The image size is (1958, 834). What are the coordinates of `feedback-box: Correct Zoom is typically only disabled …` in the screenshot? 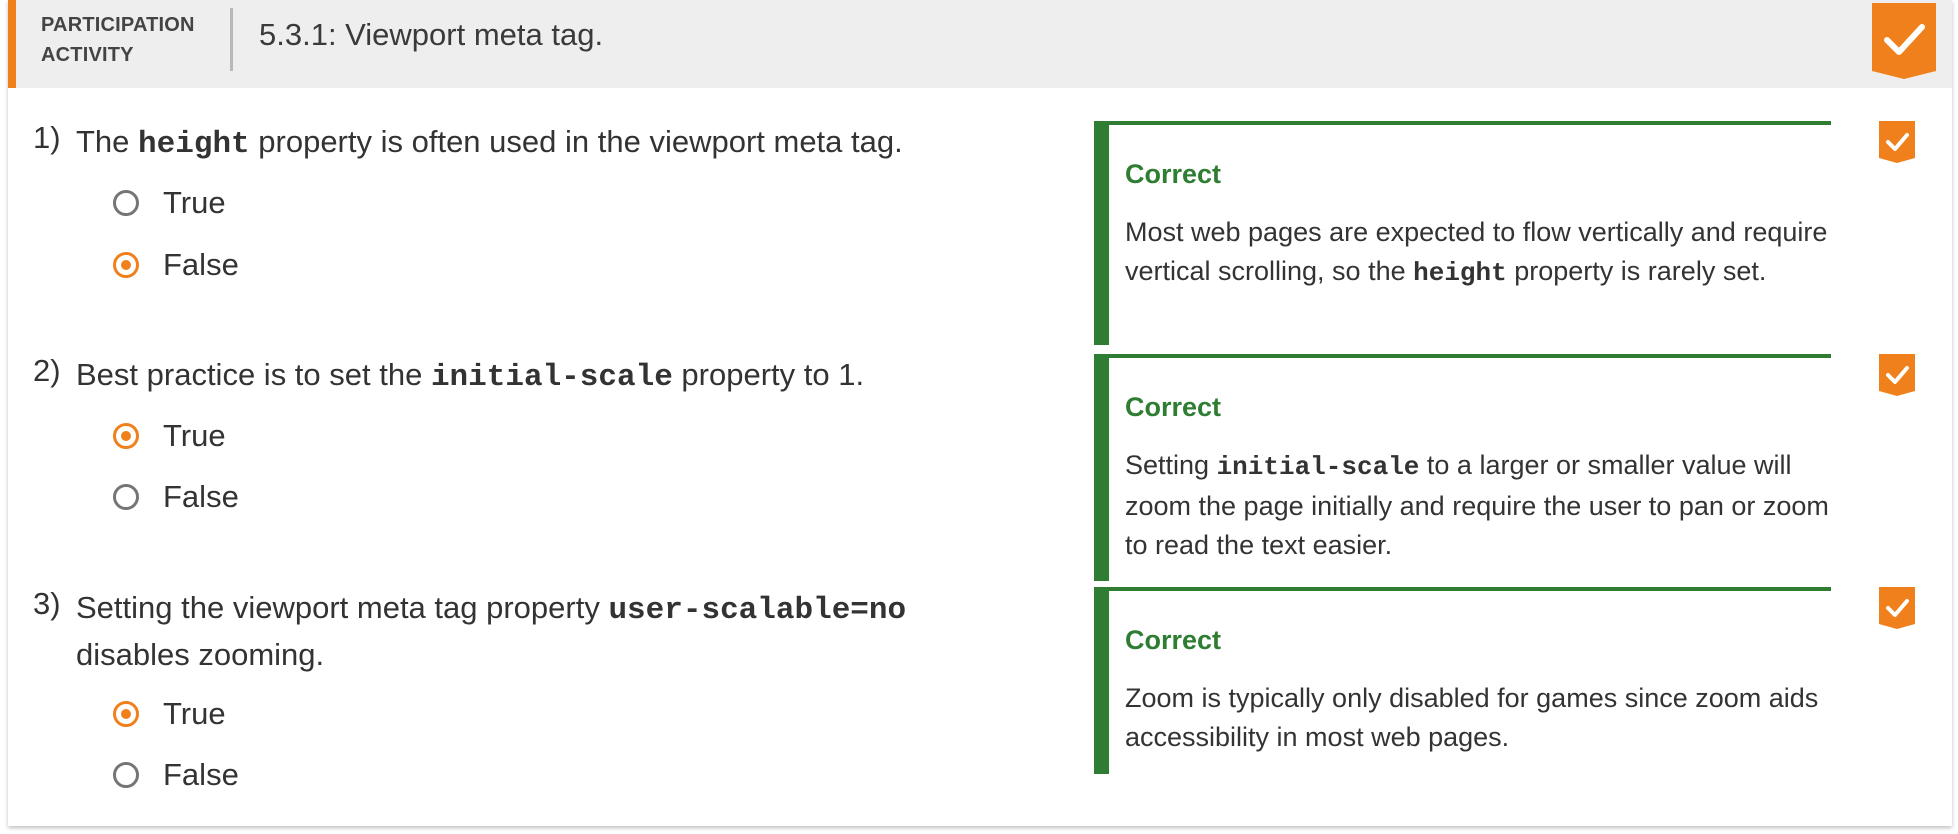 It's located at (1462, 680).